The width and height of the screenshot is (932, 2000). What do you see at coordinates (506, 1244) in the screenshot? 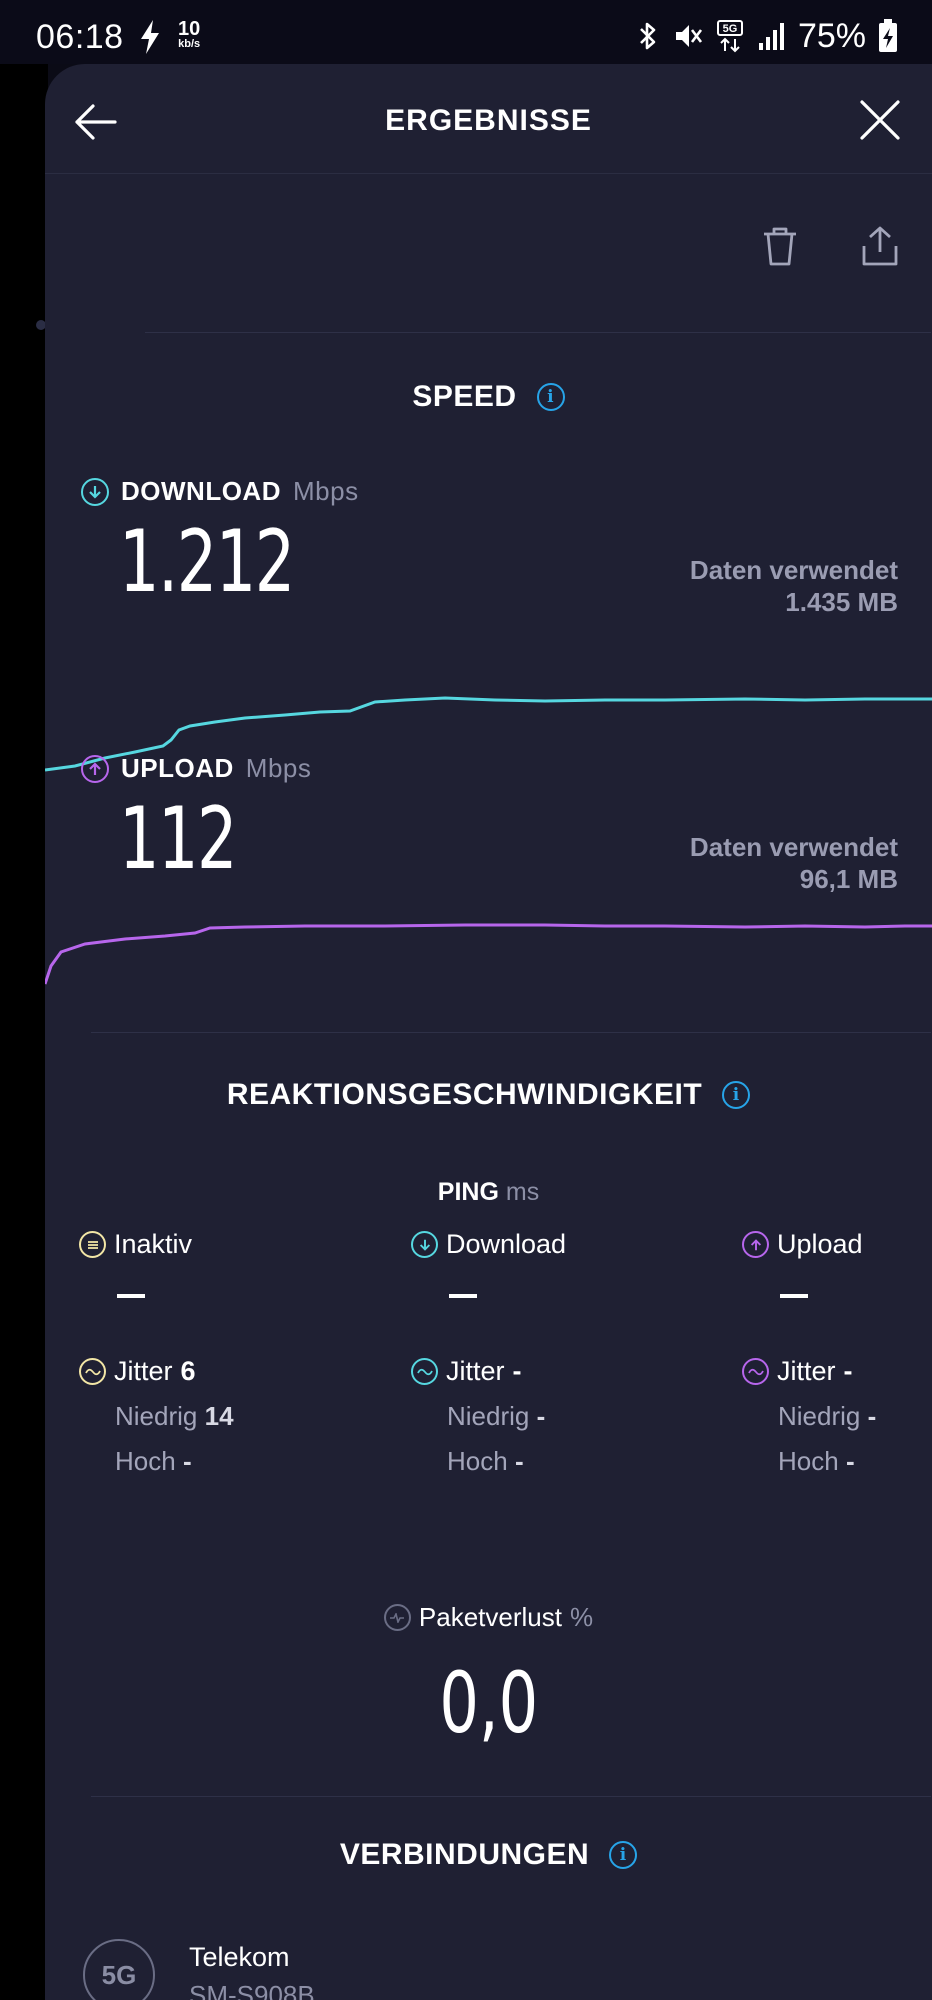
I see `ping-download-label: Download` at bounding box center [506, 1244].